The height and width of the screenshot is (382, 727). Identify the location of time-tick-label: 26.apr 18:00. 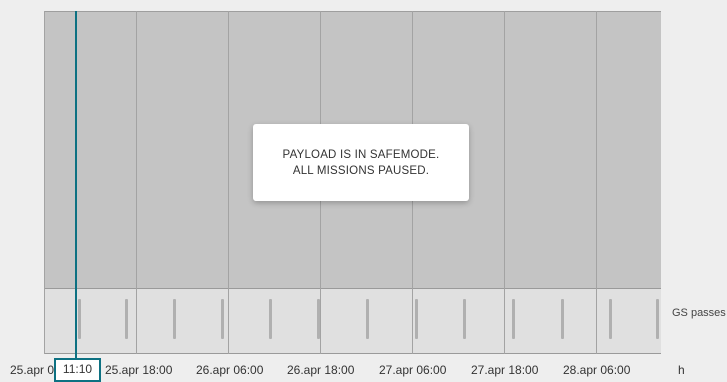
(321, 370).